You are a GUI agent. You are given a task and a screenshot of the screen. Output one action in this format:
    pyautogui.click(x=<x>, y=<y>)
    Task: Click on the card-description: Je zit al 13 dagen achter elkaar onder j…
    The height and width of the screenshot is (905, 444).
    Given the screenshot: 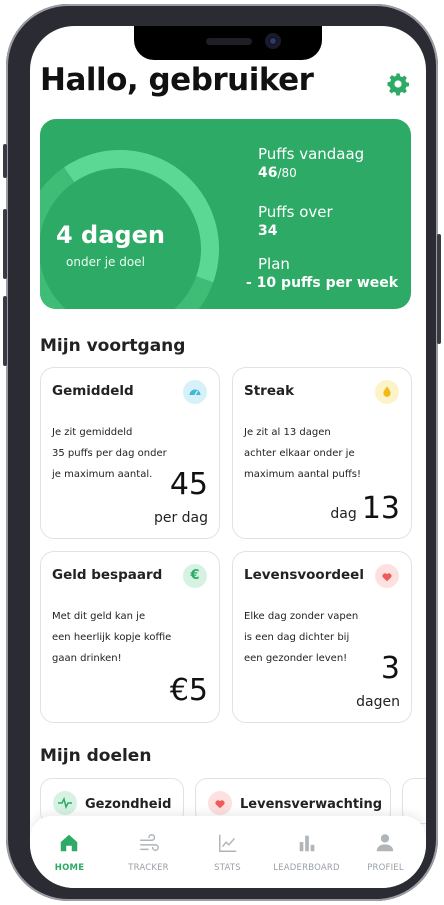 What is the action you would take?
    pyautogui.click(x=324, y=453)
    